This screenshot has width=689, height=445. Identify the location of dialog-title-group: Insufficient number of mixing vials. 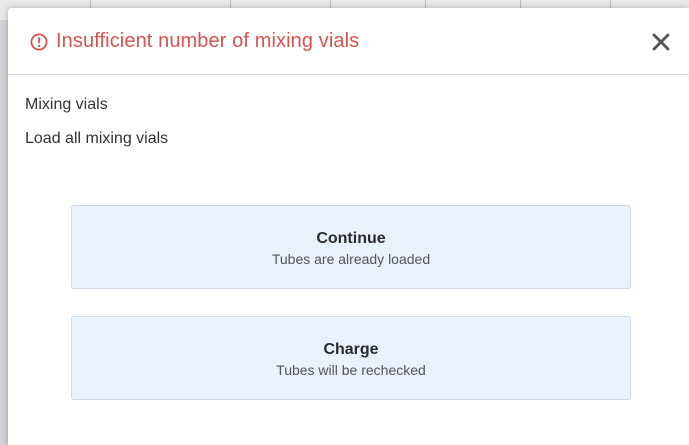
(194, 41).